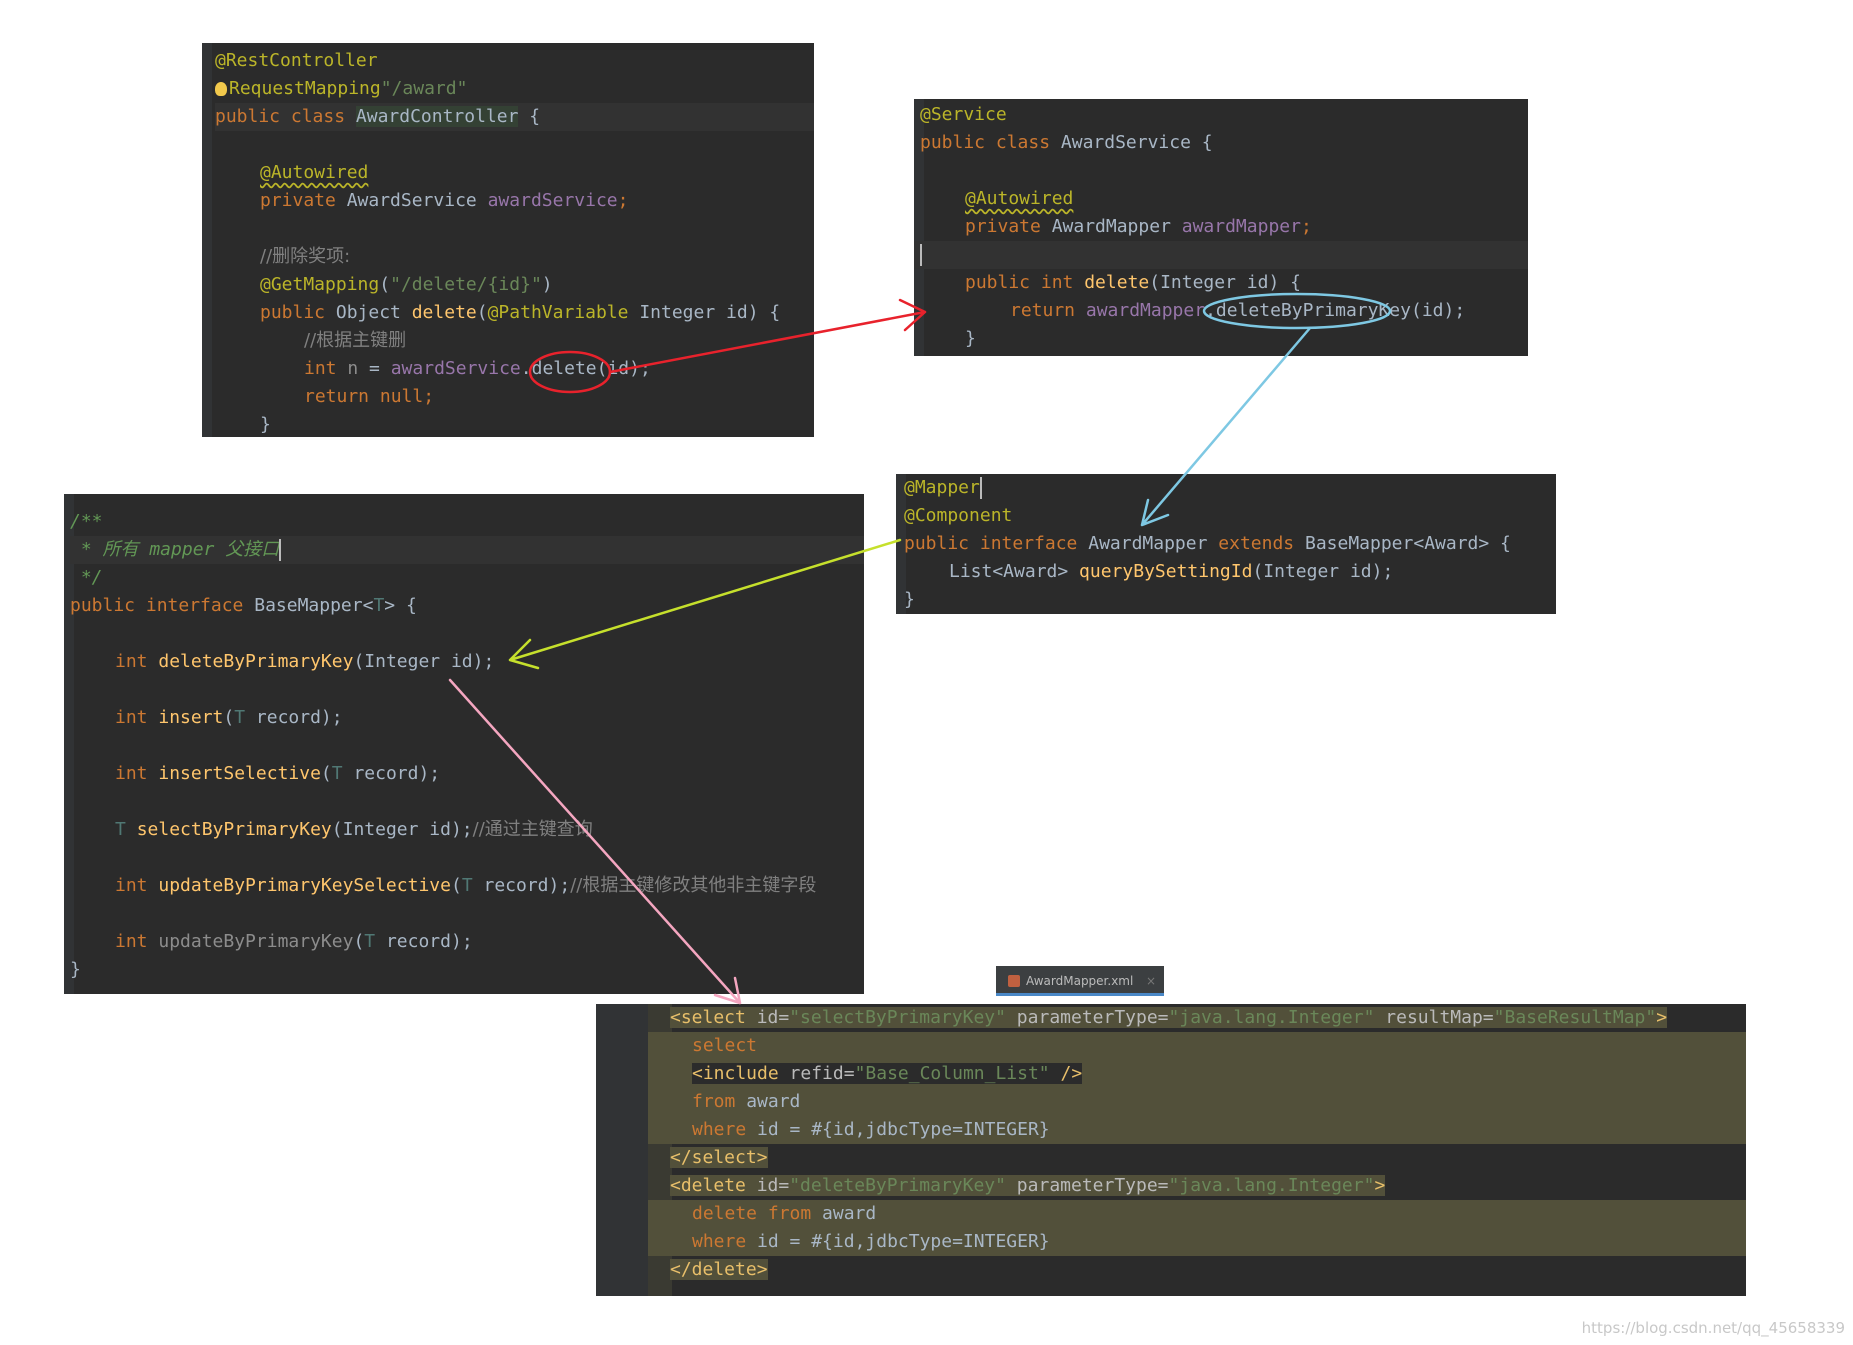 The height and width of the screenshot is (1345, 1853). What do you see at coordinates (1297, 311) in the screenshot?
I see `blue-circle-marker` at bounding box center [1297, 311].